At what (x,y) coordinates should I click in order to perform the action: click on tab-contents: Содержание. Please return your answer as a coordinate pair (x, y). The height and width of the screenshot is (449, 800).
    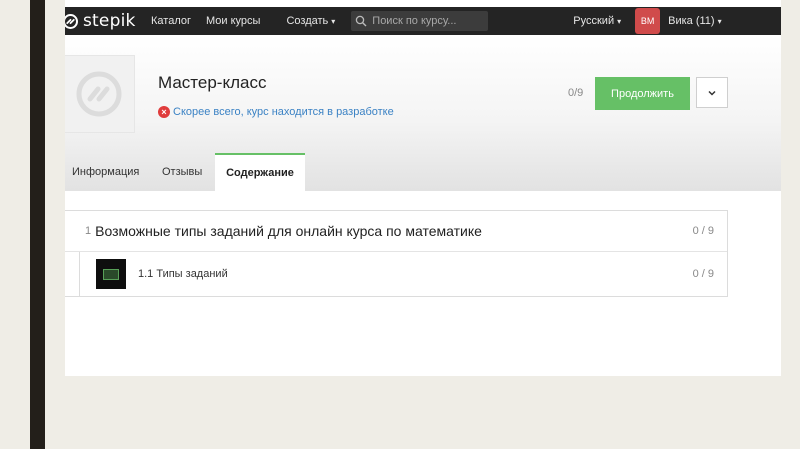
    Looking at the image, I should click on (260, 172).